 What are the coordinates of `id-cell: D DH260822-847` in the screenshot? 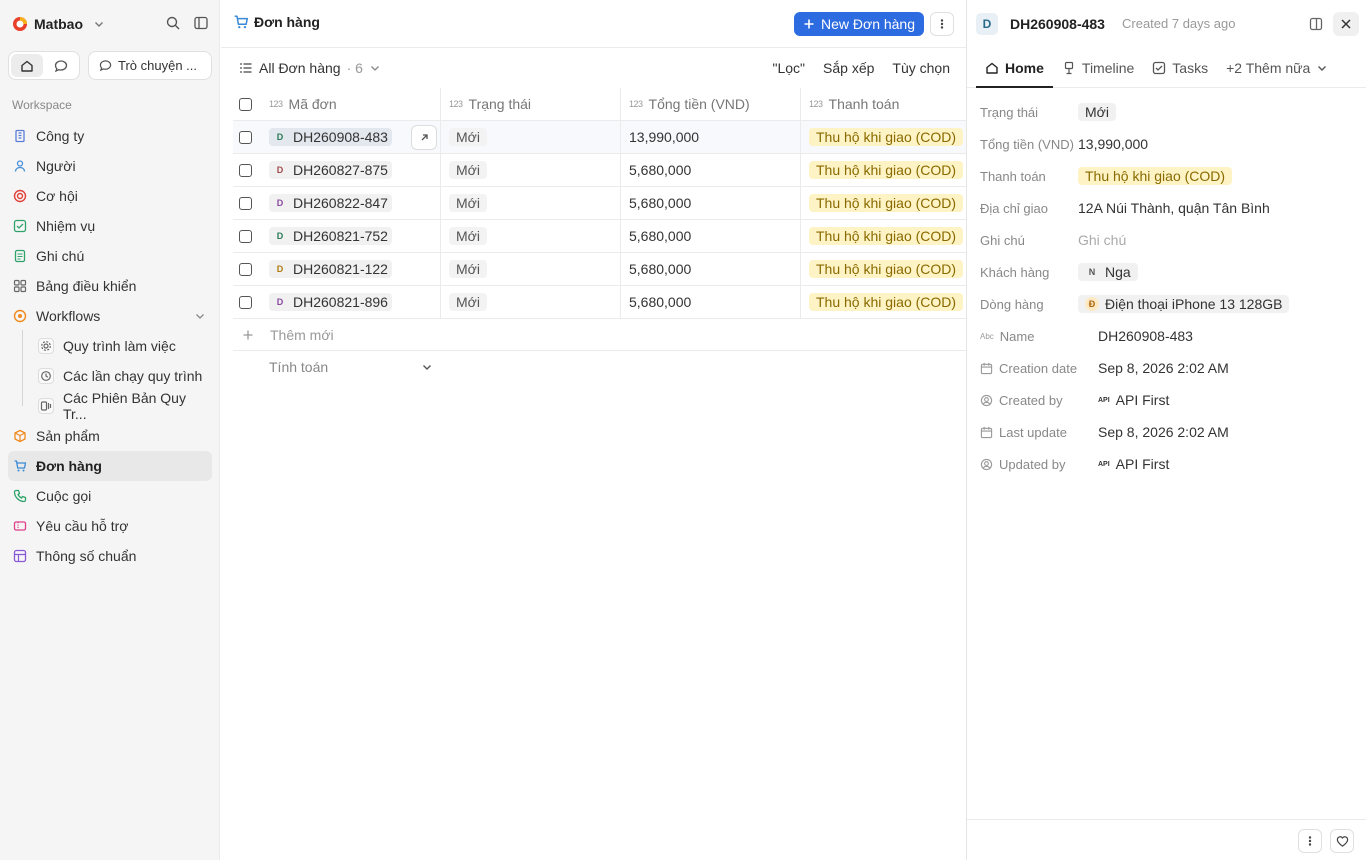 It's located at (351, 203).